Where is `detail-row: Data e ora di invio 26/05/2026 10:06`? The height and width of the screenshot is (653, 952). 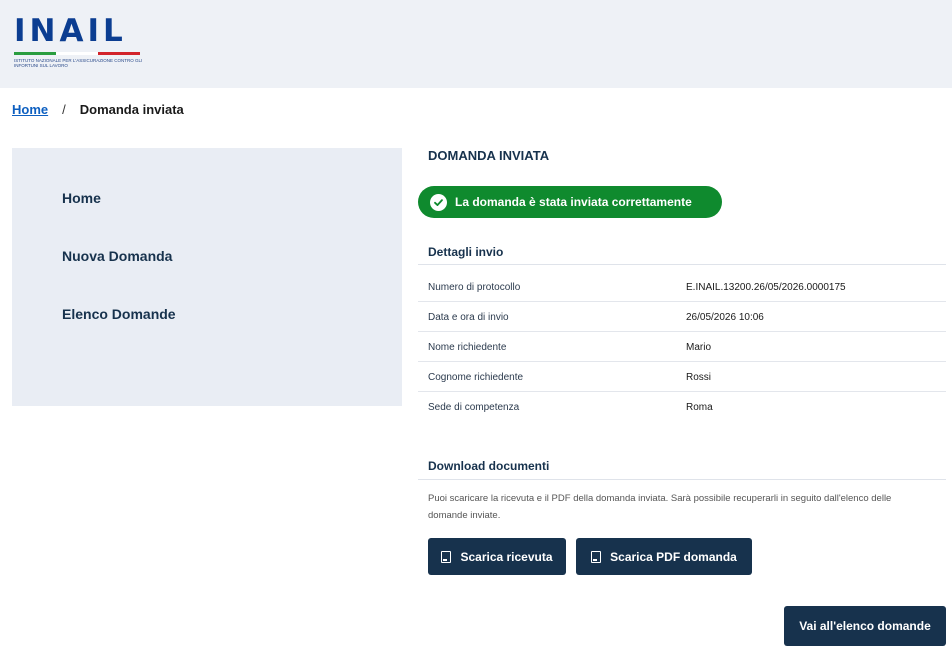 detail-row: Data e ora di invio 26/05/2026 10:06 is located at coordinates (682, 317).